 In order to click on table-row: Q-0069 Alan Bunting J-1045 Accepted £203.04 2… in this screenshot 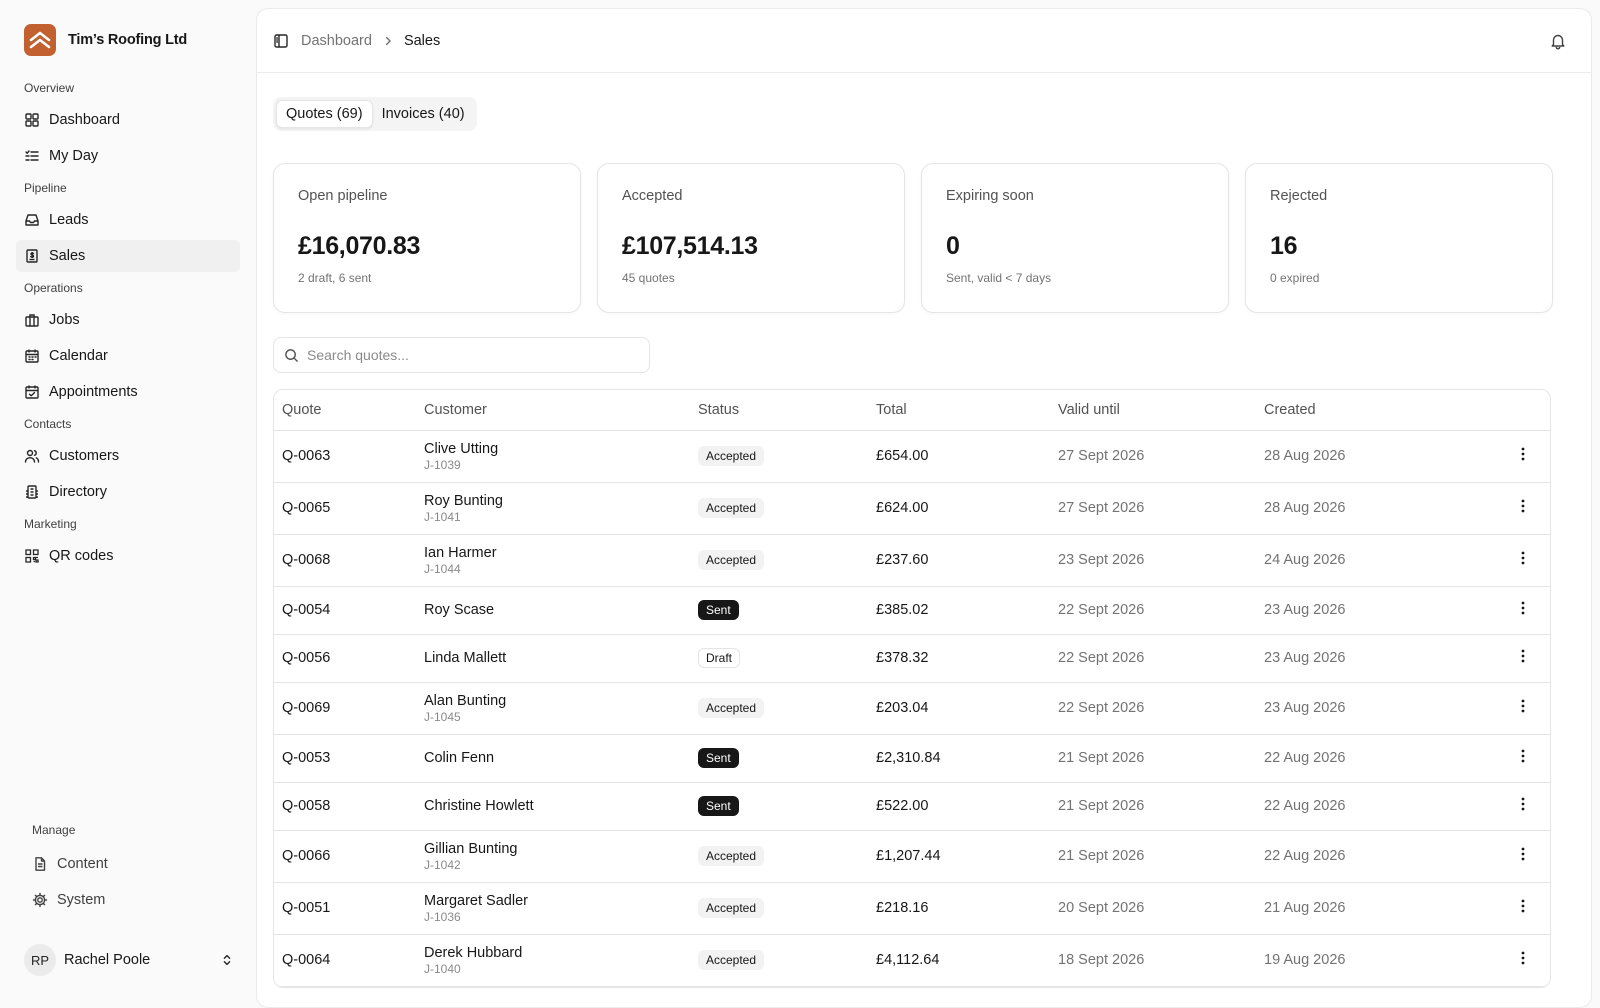, I will do `click(912, 708)`.